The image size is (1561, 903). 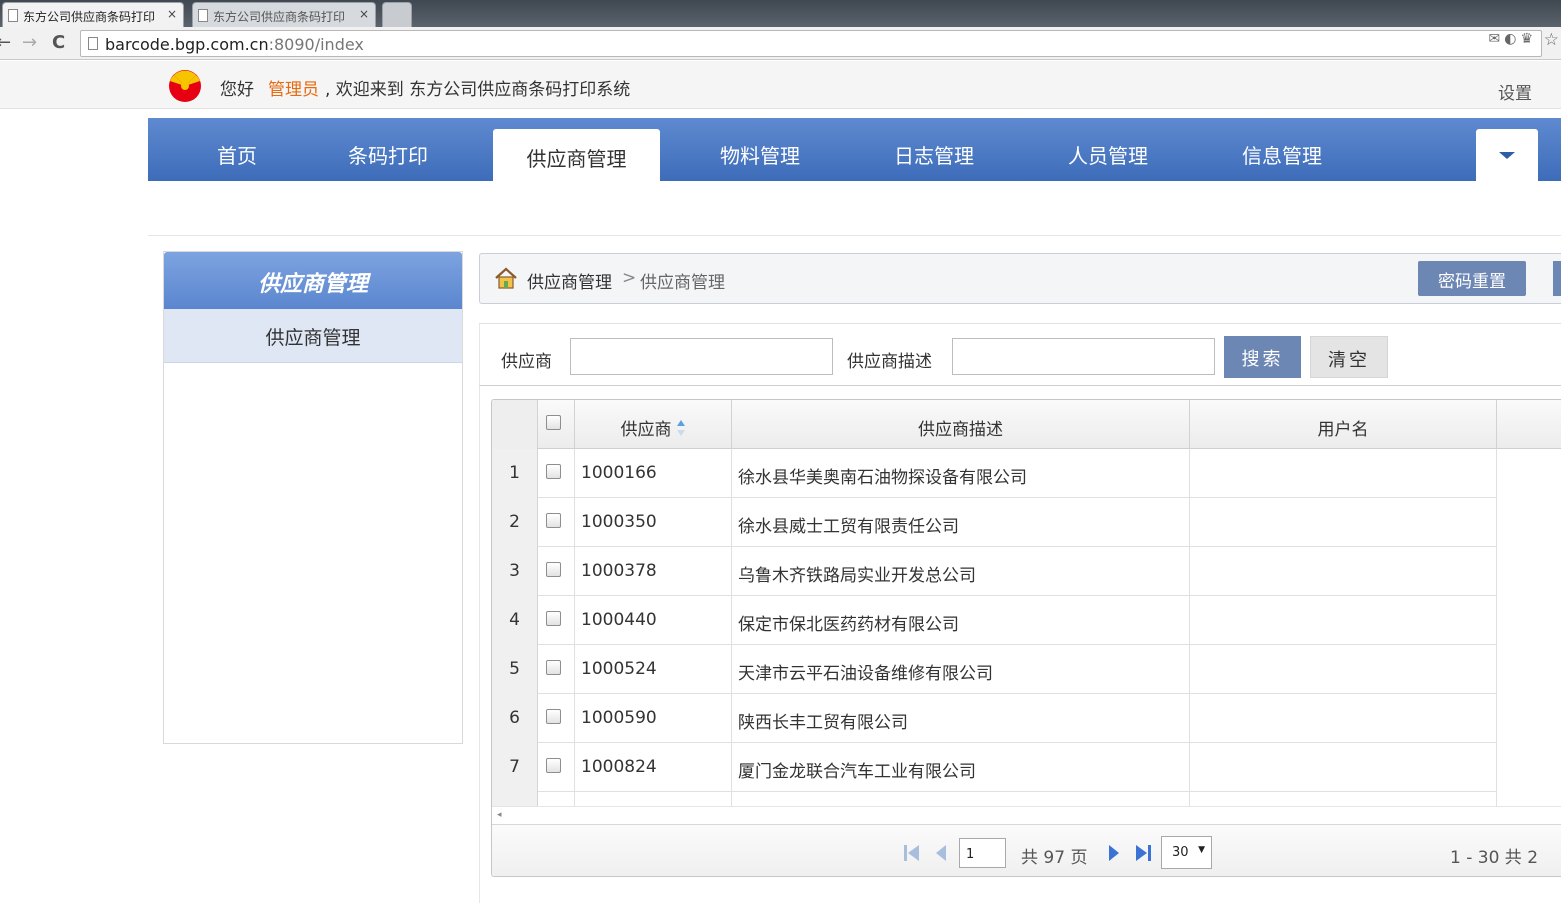 What do you see at coordinates (478, 90) in the screenshot?
I see `welcome-message: , 欢迎来到 东方公司供应商条码打印系统` at bounding box center [478, 90].